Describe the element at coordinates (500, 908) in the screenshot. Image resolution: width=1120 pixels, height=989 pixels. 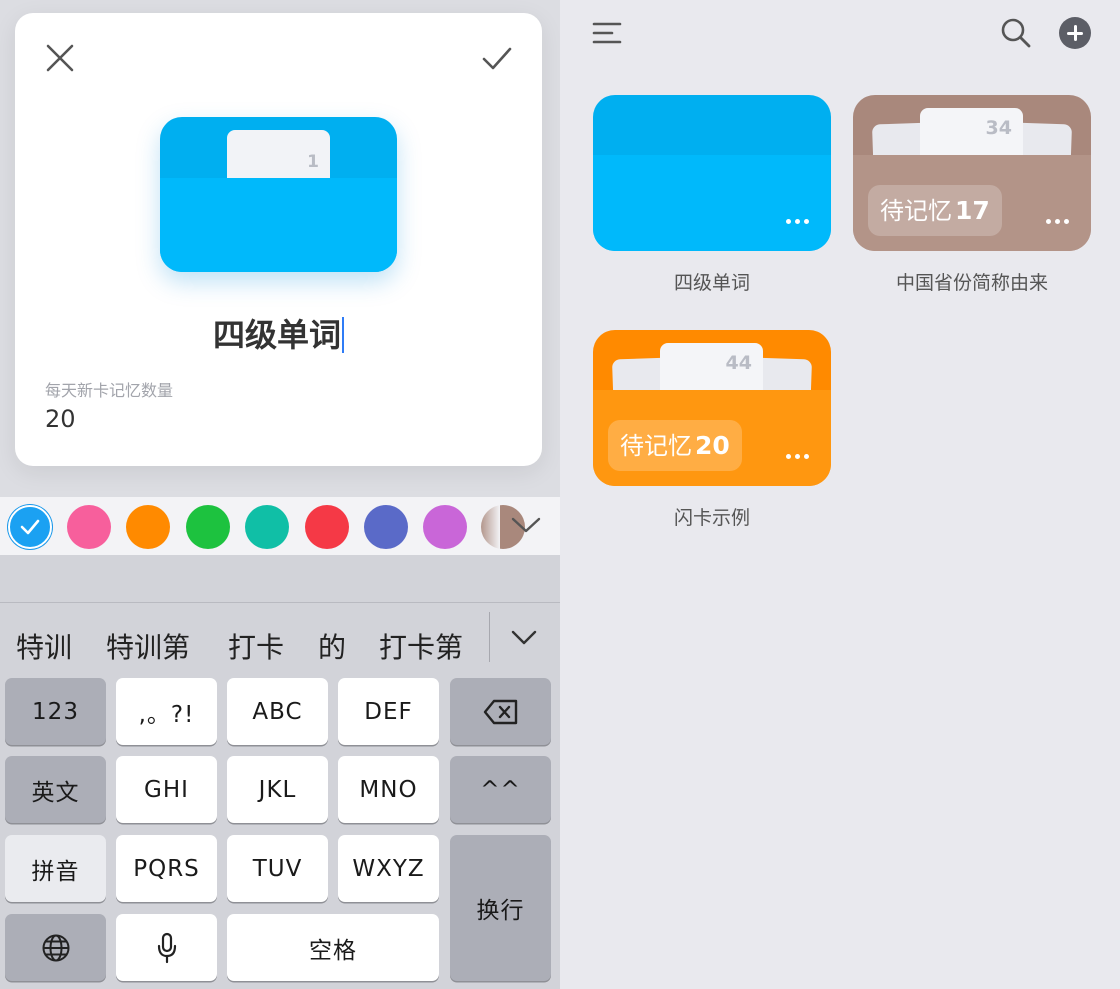
I see `key-return: 换行` at that location.